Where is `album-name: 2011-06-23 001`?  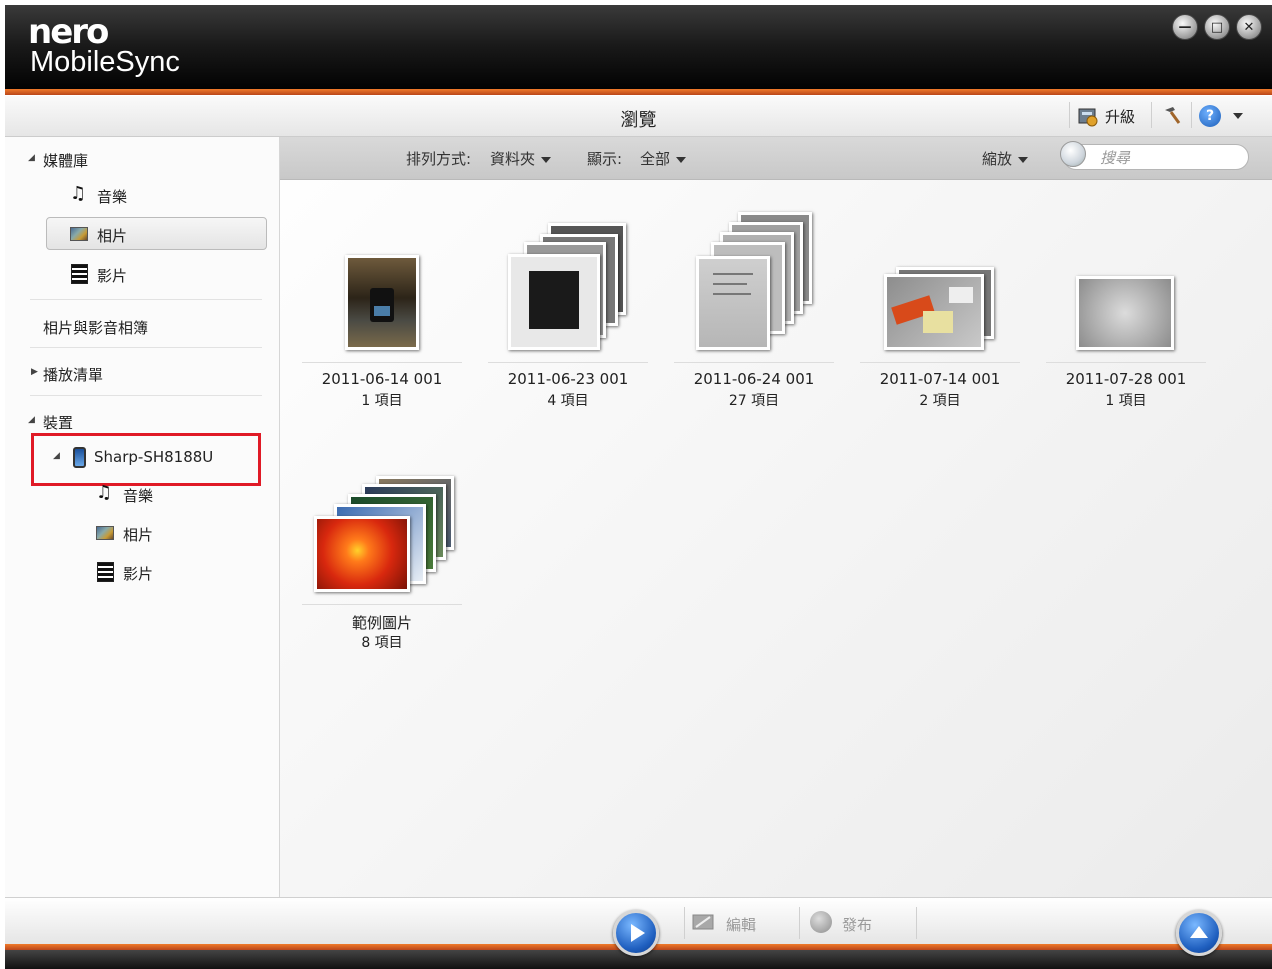
album-name: 2011-06-23 001 is located at coordinates (568, 379).